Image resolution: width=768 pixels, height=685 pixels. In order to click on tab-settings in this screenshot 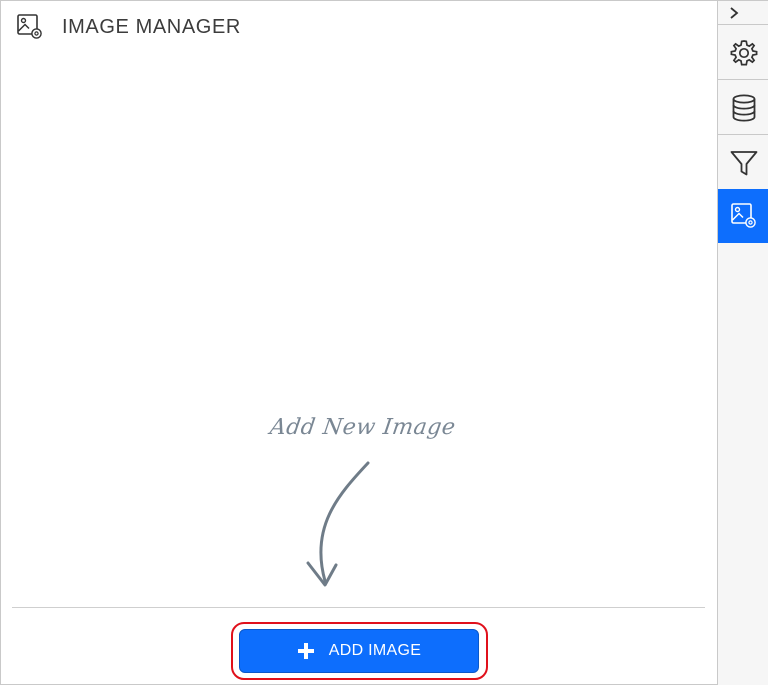, I will do `click(743, 53)`.